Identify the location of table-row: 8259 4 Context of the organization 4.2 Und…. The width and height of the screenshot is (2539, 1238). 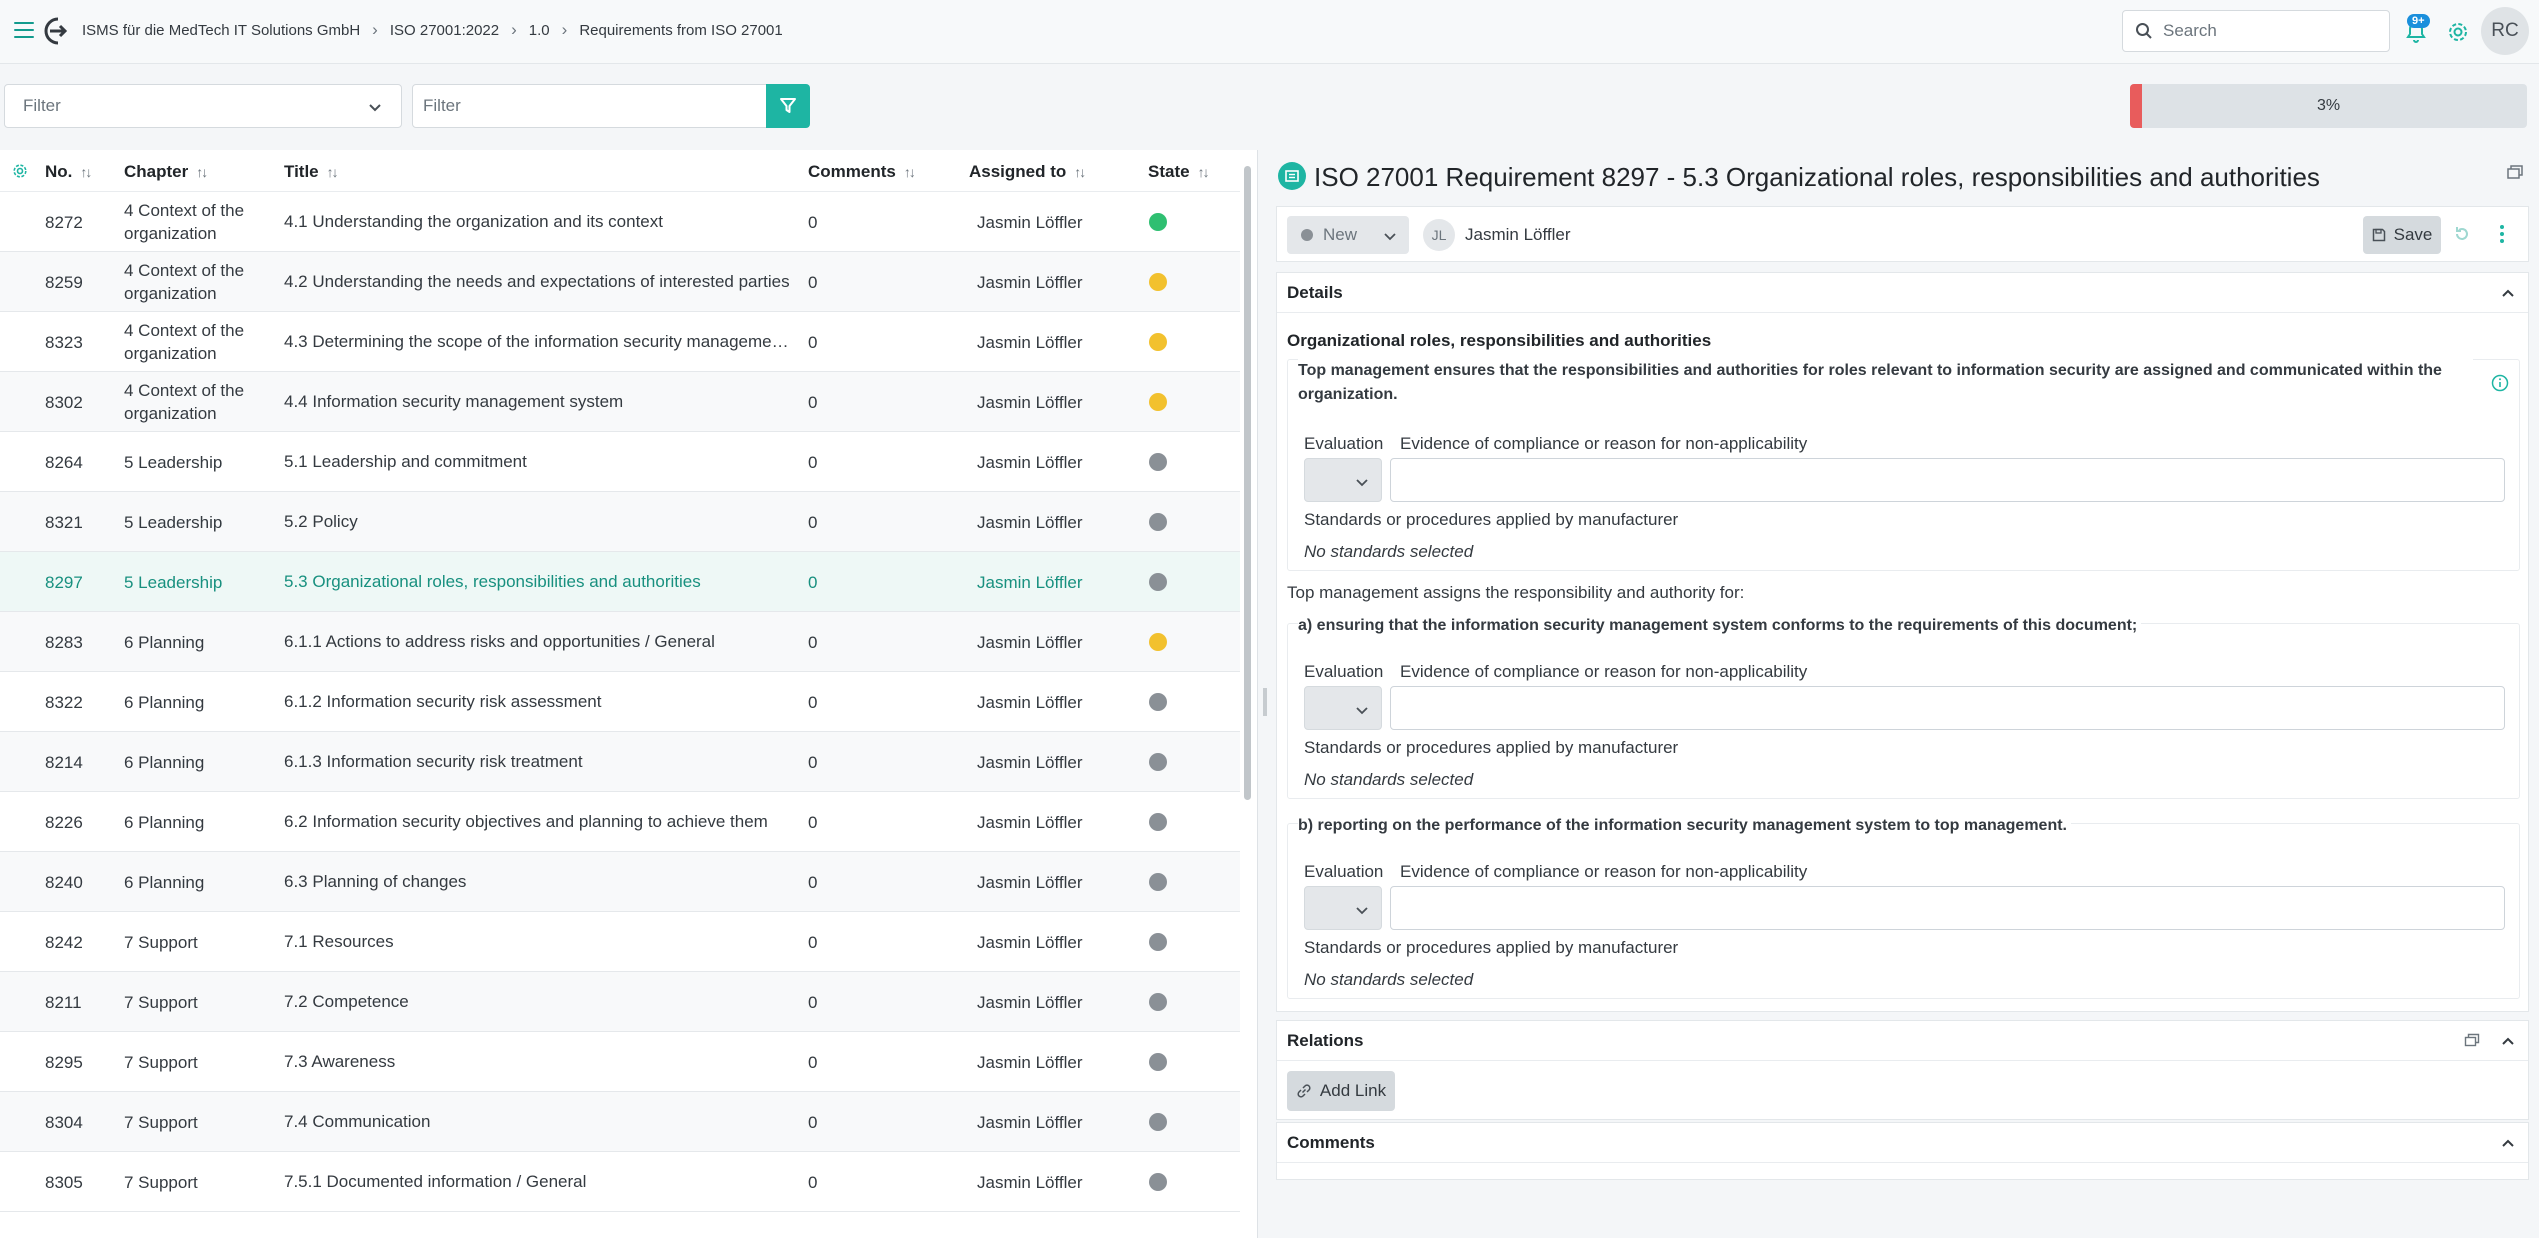
(620, 282).